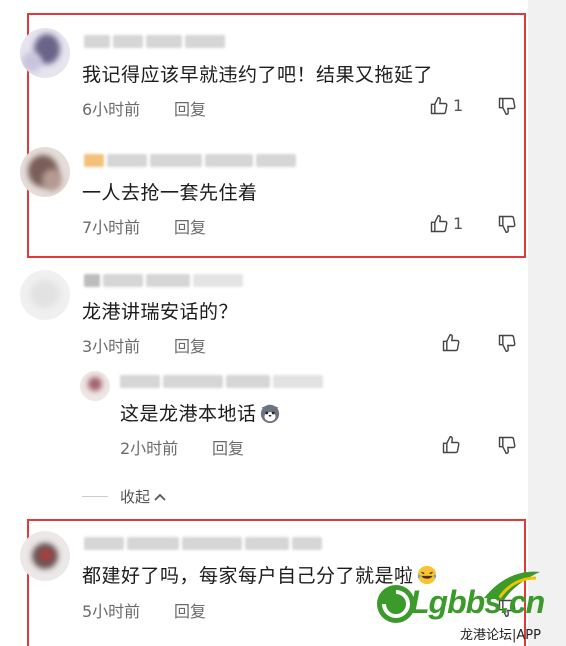  I want to click on comment-time: 5小时前, so click(111, 611).